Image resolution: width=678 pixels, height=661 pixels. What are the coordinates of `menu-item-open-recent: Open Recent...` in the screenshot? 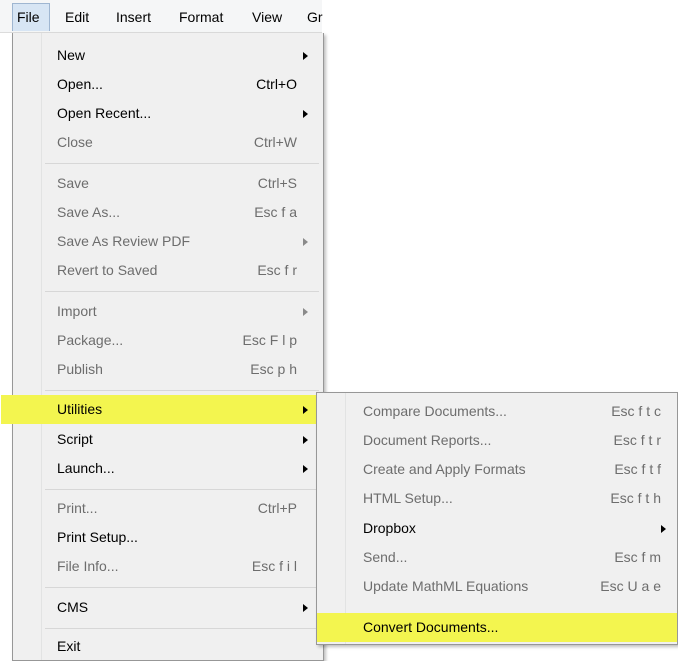 It's located at (168, 113).